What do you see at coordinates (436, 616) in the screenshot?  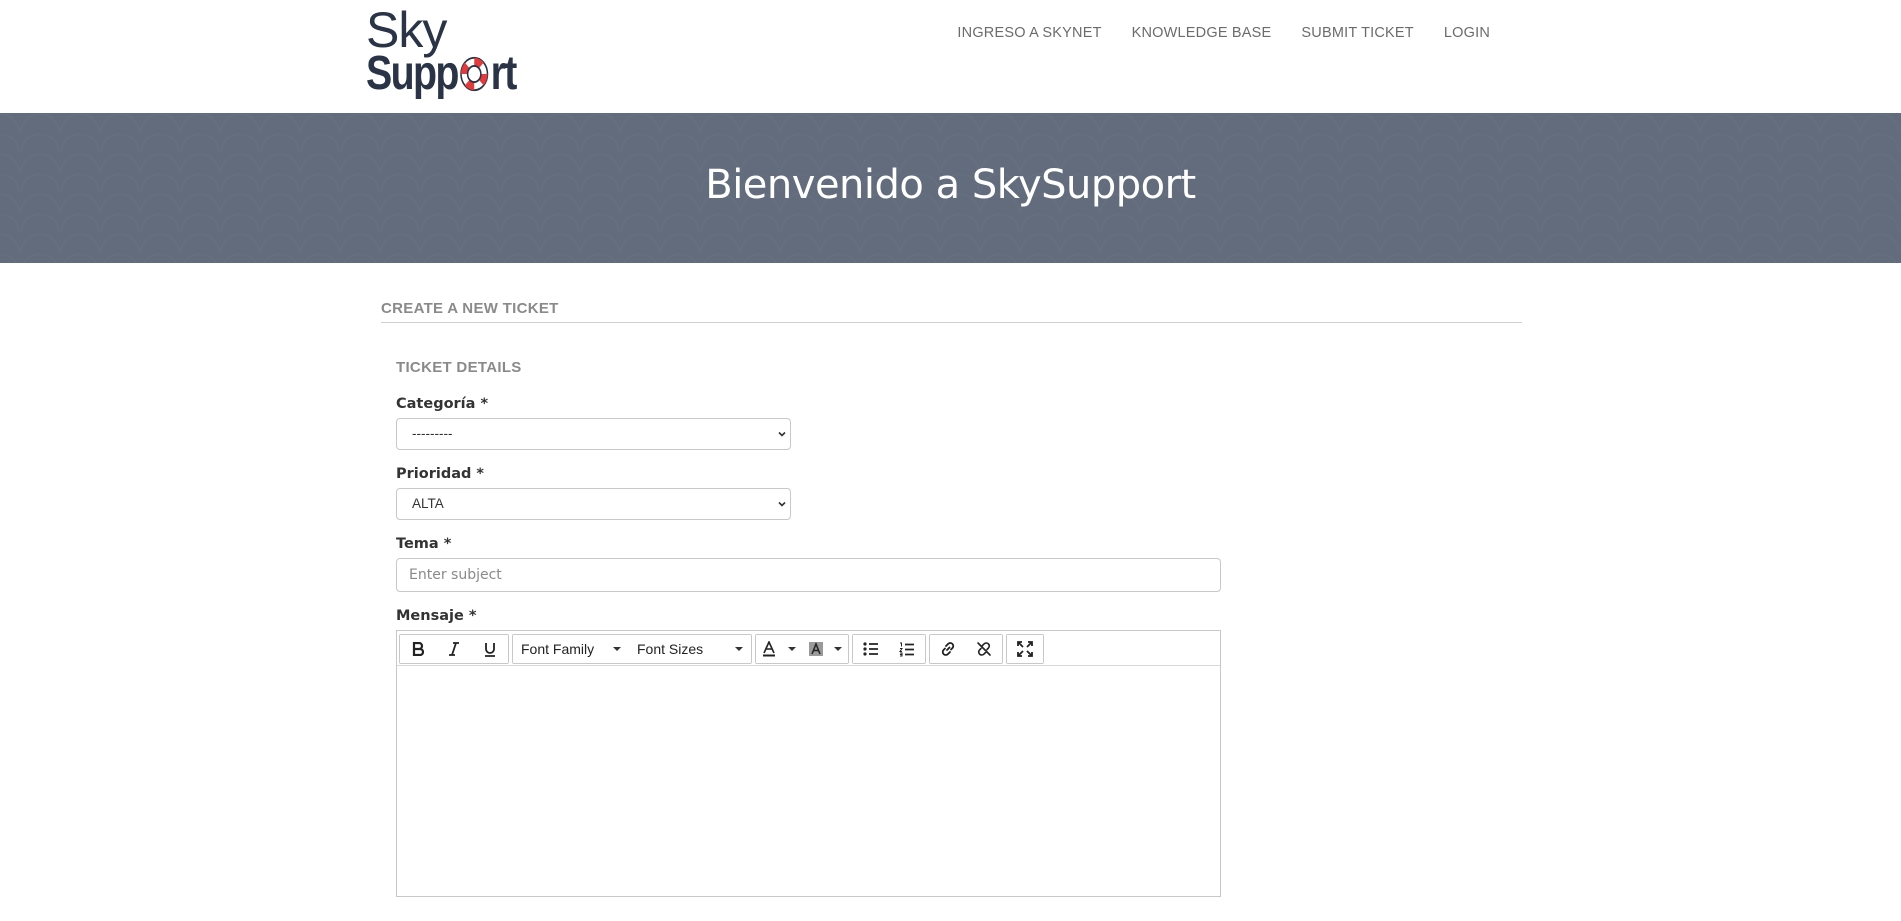 I see `mensaje-label: Mensaje *` at bounding box center [436, 616].